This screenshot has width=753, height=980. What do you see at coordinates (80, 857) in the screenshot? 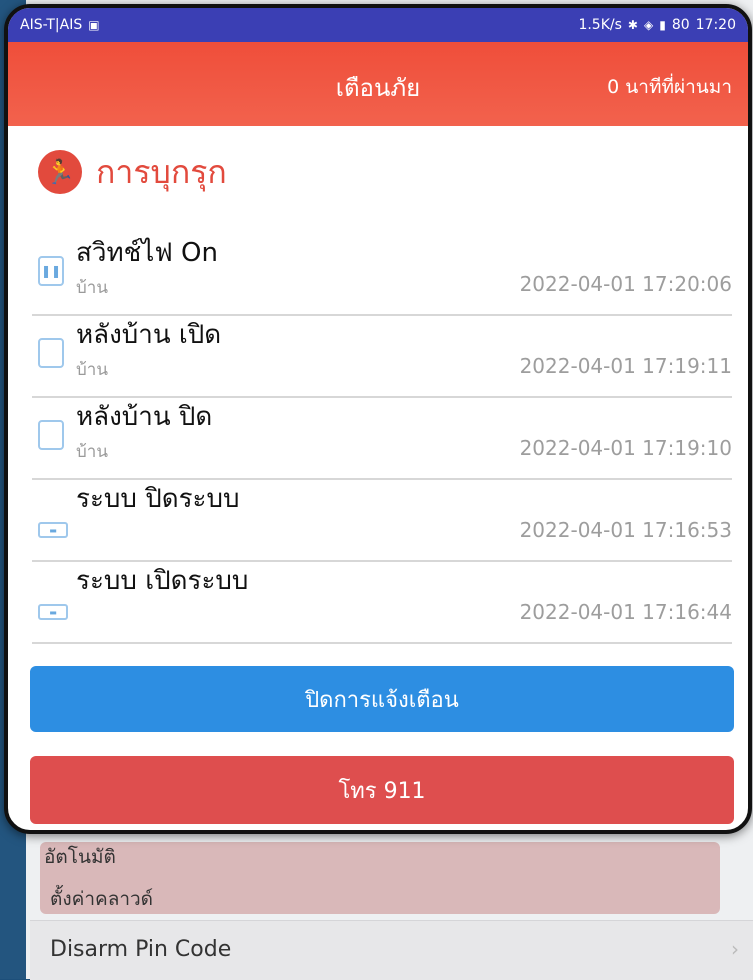
I see `background-auto-label: อัตโนมัติ` at bounding box center [80, 857].